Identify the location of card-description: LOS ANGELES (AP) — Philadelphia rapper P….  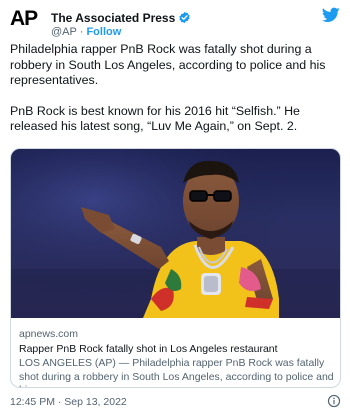
(176, 372).